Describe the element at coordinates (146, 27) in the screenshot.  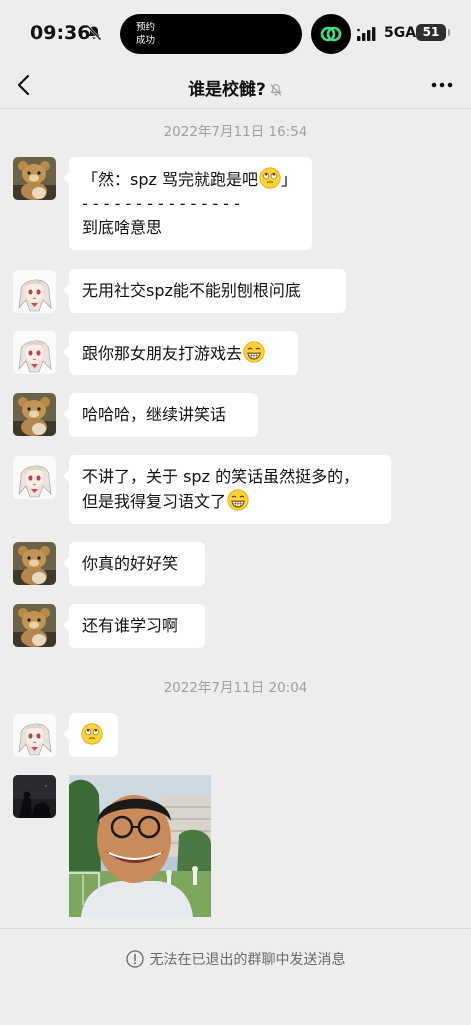
I see `island-line-1: 预约` at that location.